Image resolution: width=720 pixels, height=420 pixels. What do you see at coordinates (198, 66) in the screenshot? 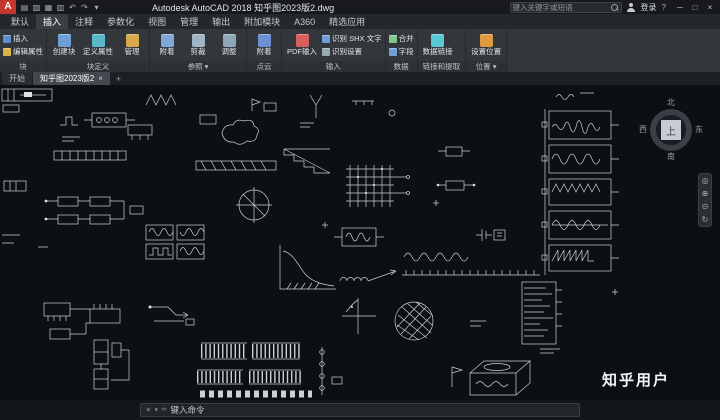
I see `ribbon-panel-label-3: 参照 ▾` at bounding box center [198, 66].